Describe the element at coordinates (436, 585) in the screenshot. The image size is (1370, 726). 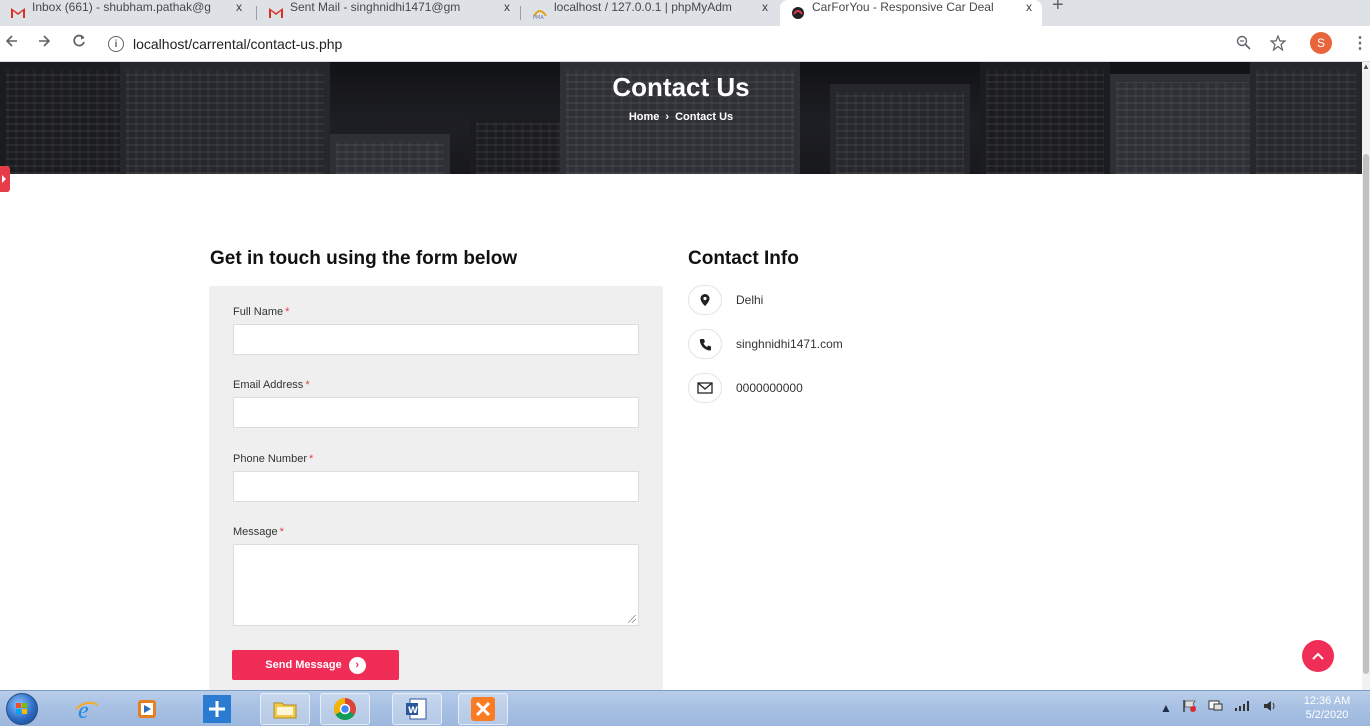
I see `message-textarea` at that location.